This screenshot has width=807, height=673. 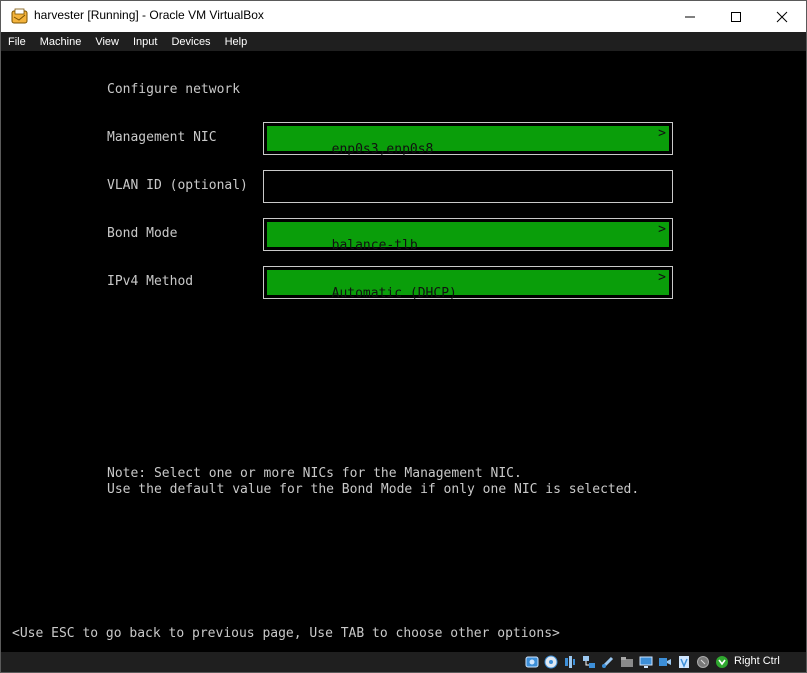 I want to click on minimize-icon, so click(x=690, y=16).